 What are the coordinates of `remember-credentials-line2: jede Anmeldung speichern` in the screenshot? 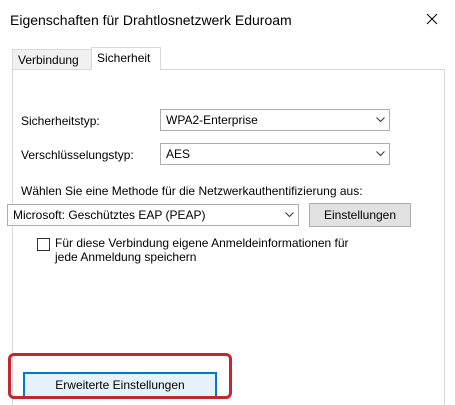 It's located at (126, 257).